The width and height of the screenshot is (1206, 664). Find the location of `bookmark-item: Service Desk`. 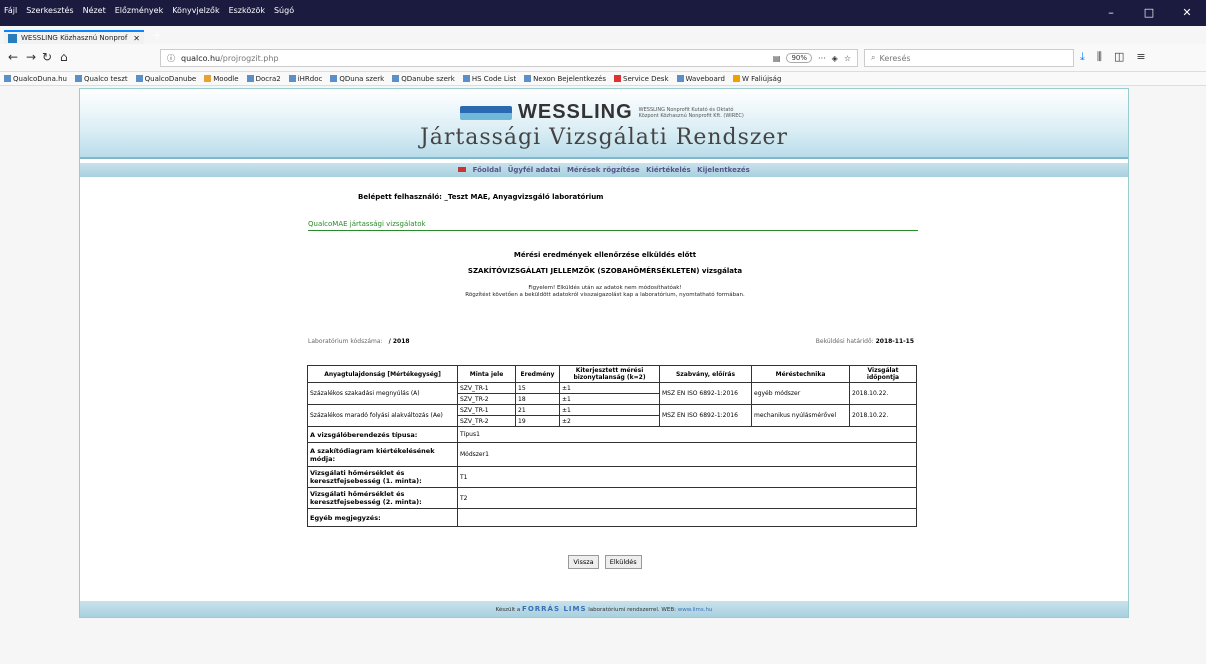

bookmark-item: Service Desk is located at coordinates (641, 79).